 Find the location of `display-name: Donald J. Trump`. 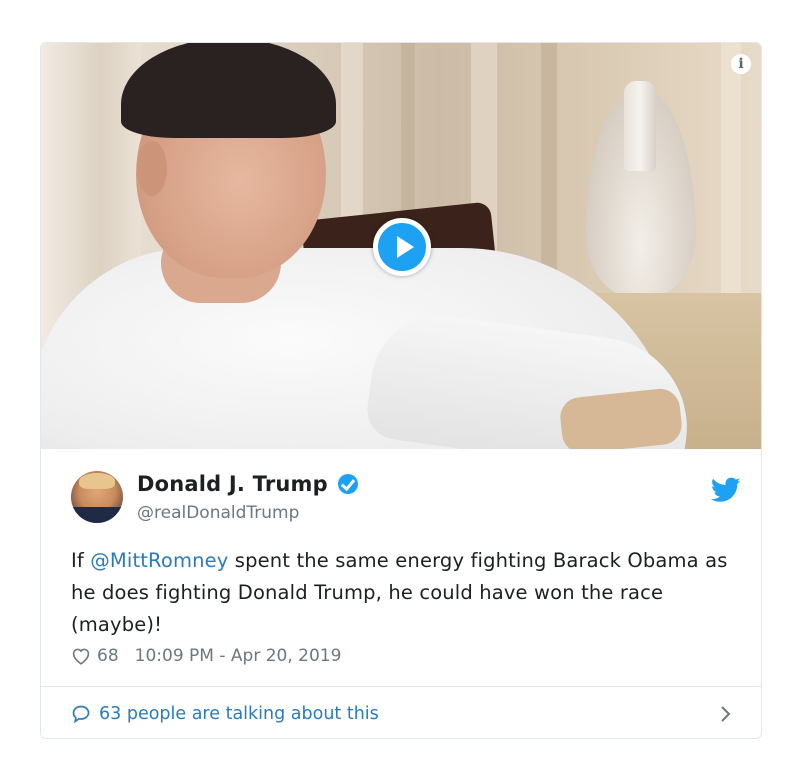

display-name: Donald J. Trump is located at coordinates (232, 484).